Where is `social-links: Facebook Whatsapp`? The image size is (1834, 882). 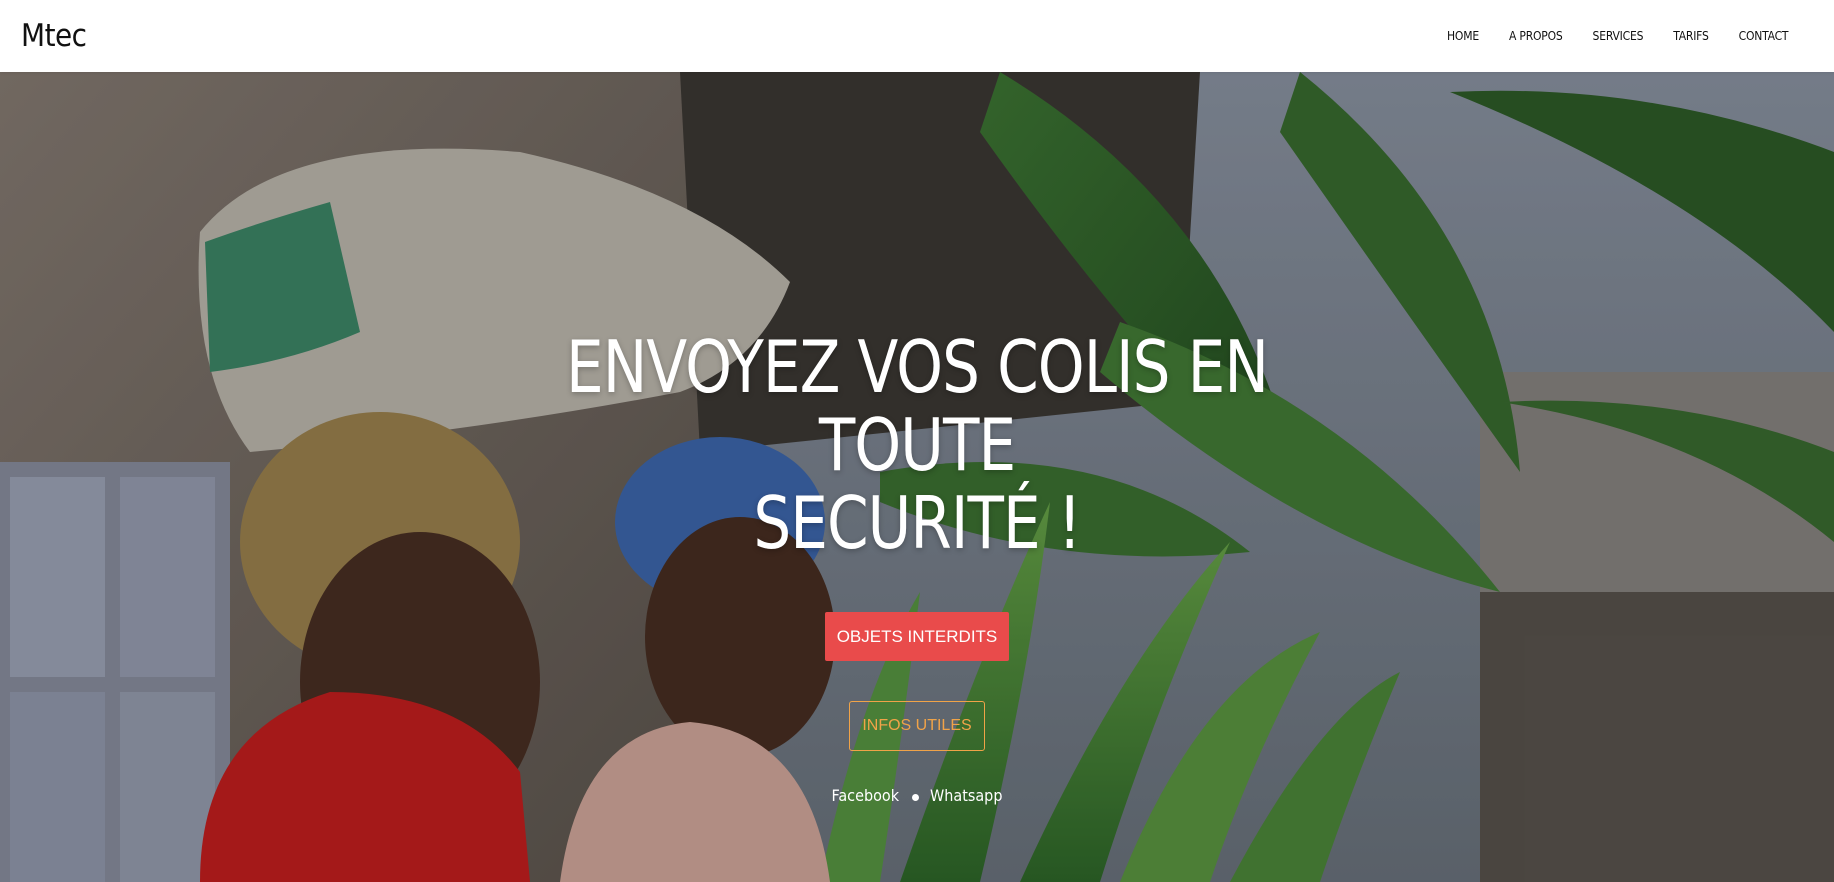 social-links: Facebook Whatsapp is located at coordinates (917, 795).